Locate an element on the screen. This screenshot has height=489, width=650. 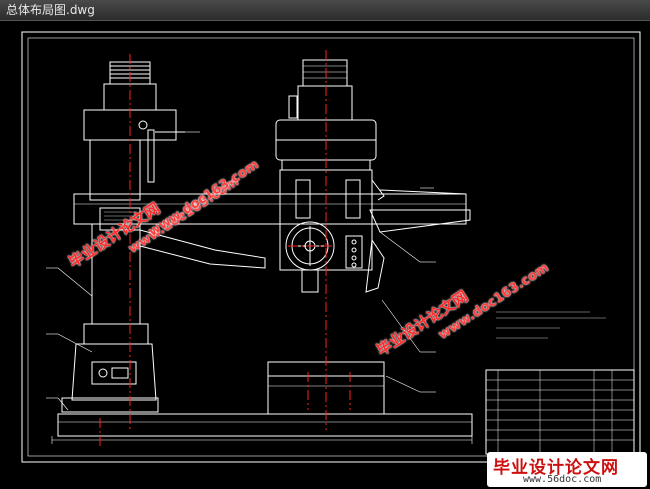
column-base-housing is located at coordinates (114, 372).